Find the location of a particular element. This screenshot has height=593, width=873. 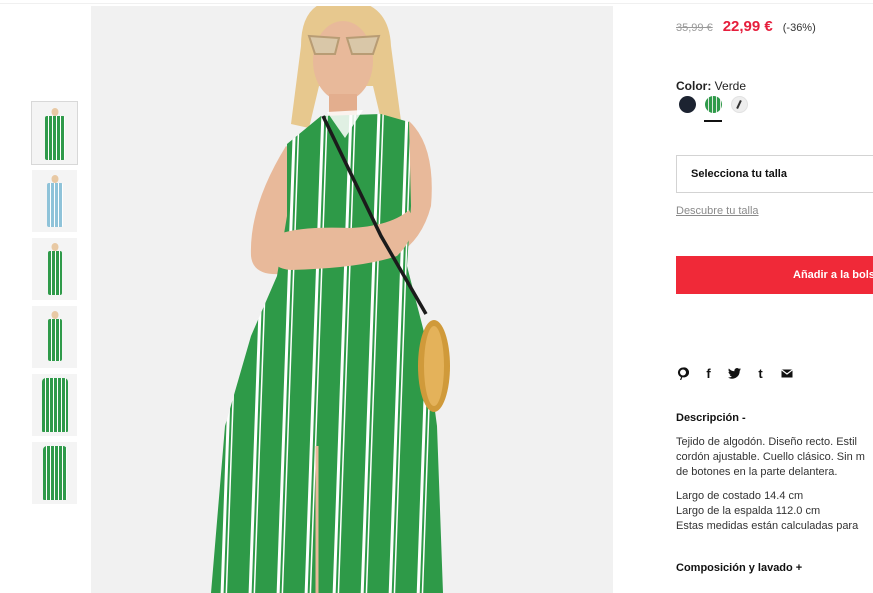

color-label: Color: is located at coordinates (694, 86).